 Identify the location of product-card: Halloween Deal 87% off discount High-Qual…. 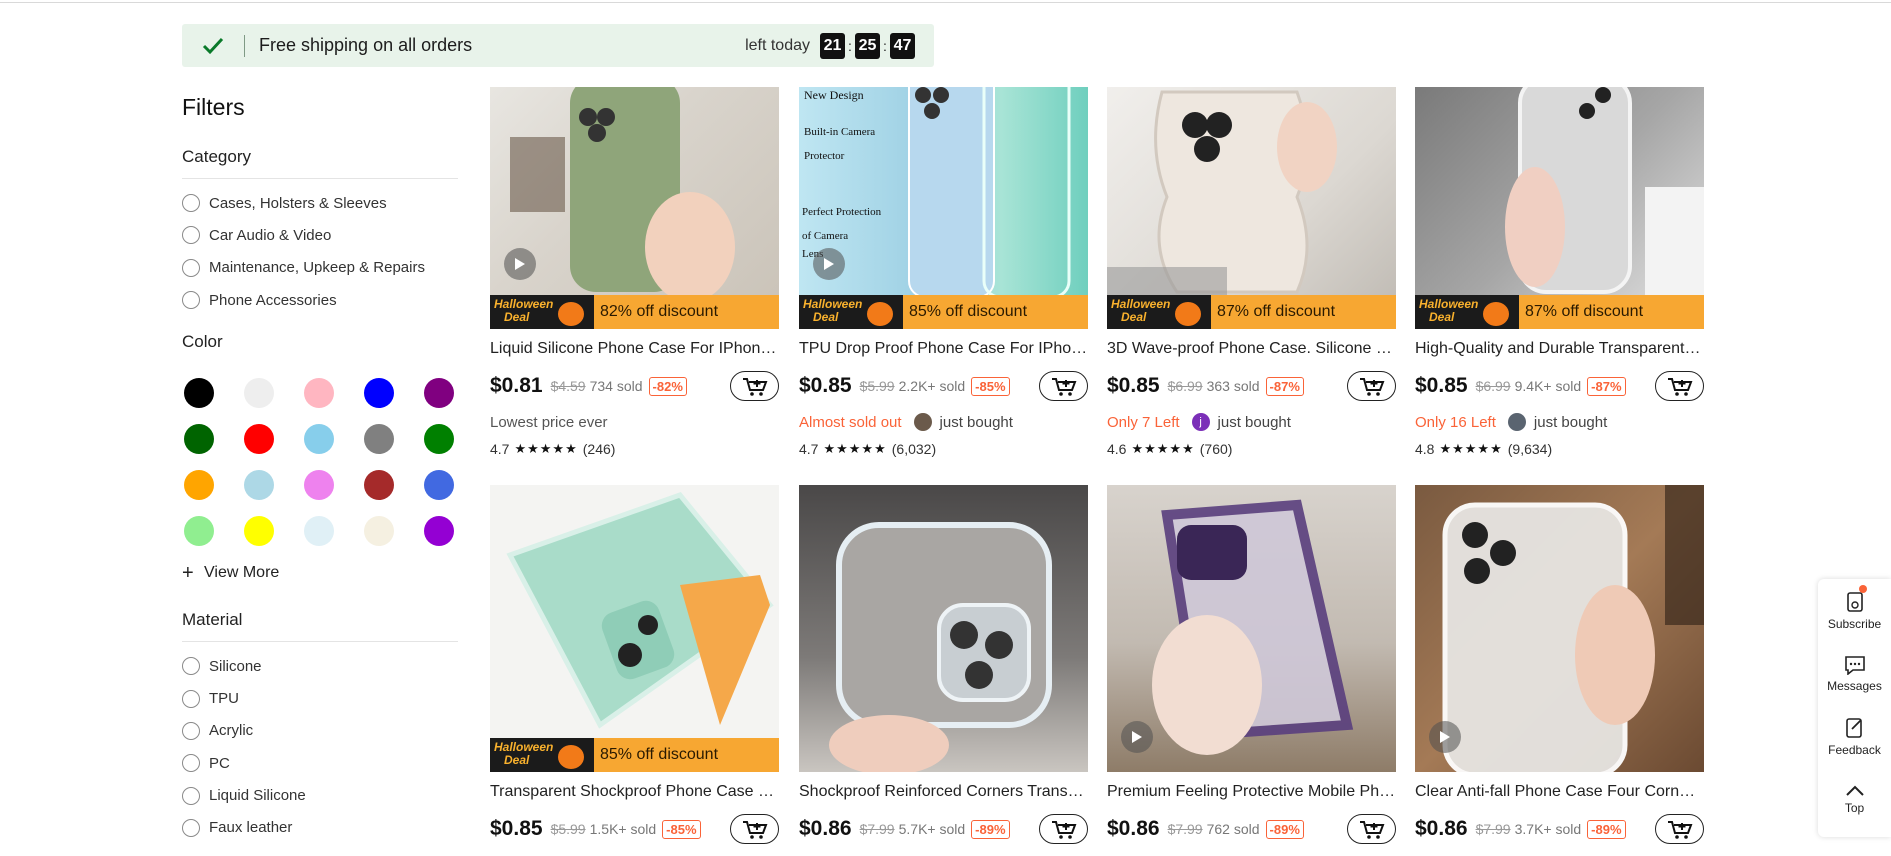
(1559, 273).